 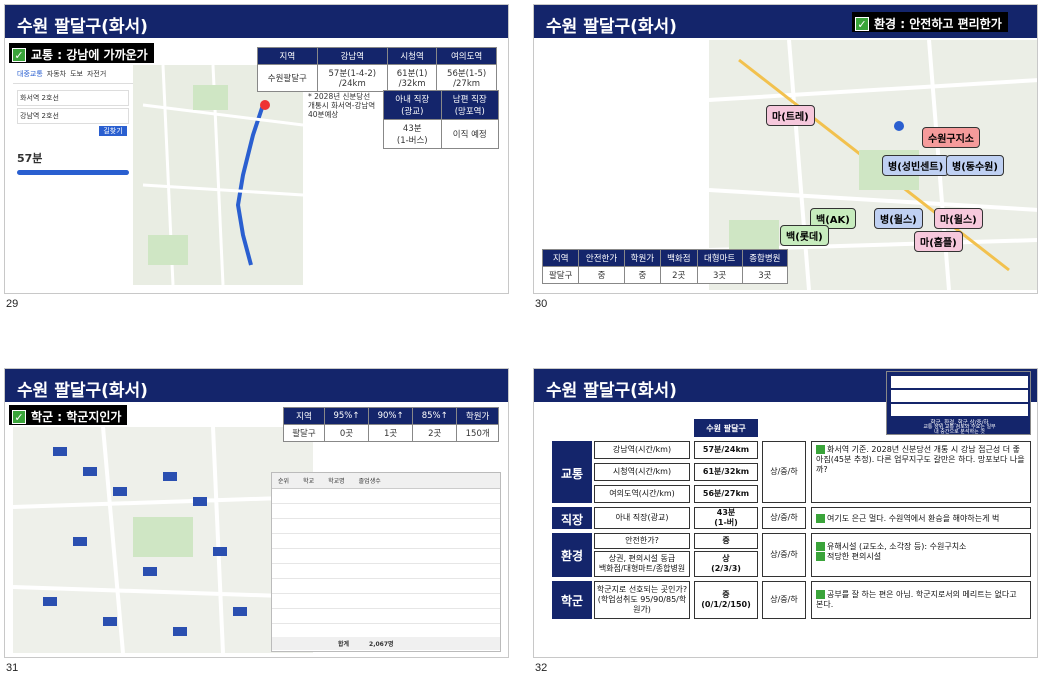 What do you see at coordinates (76, 417) in the screenshot?
I see `section-tag-label: 학군 : 학군지인가` at bounding box center [76, 417].